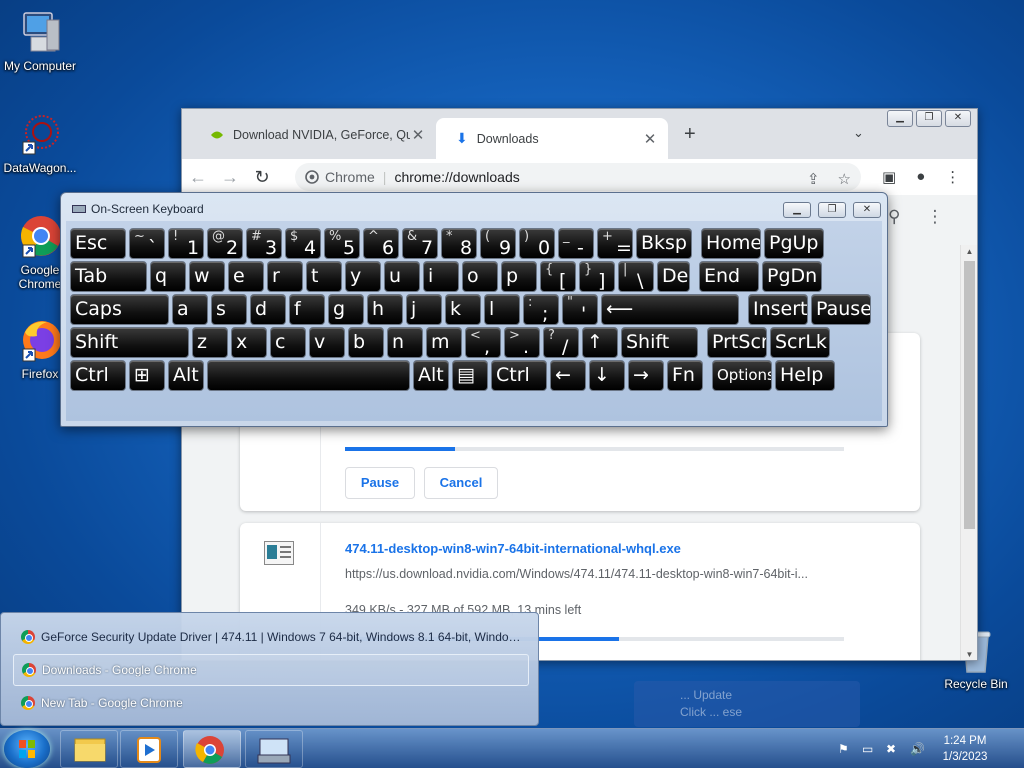  What do you see at coordinates (844, 179) in the screenshot?
I see `bookmark-star-icon: ☆` at bounding box center [844, 179].